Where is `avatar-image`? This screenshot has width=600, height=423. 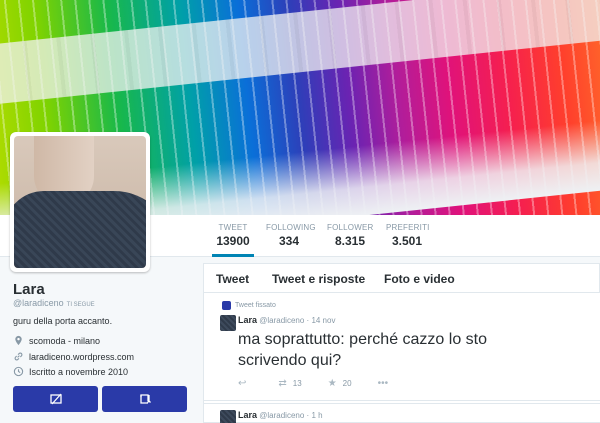 avatar-image is located at coordinates (80, 202).